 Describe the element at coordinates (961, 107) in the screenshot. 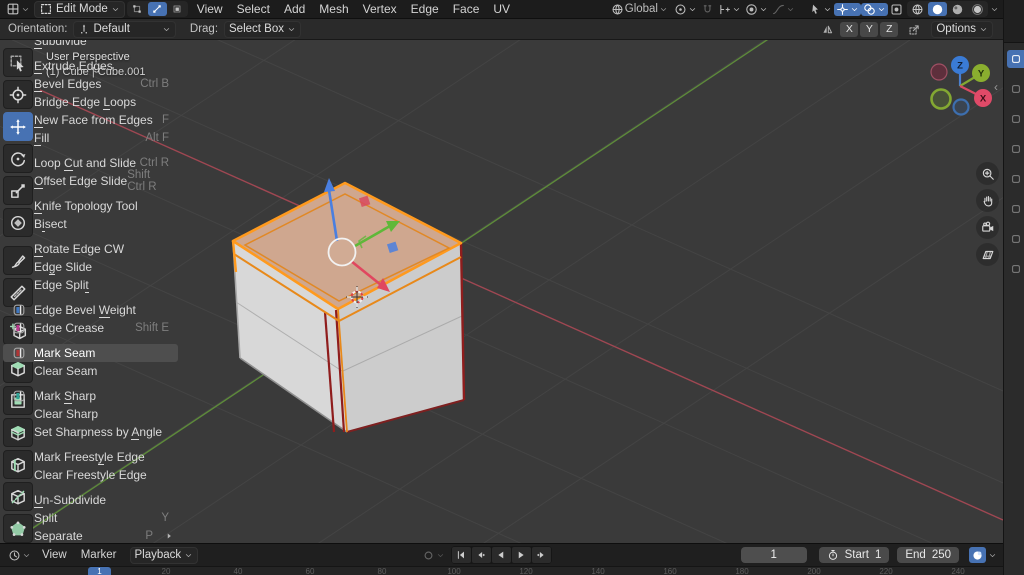

I see `axis-ball-neg-z` at that location.